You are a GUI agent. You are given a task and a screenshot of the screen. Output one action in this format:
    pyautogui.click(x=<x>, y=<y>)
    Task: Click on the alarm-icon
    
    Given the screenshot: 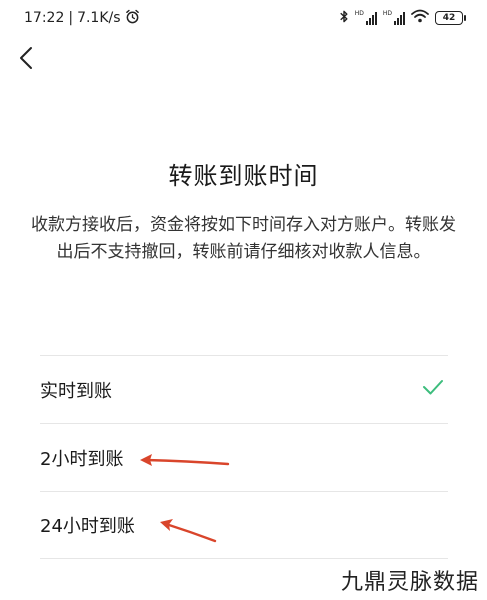 What is the action you would take?
    pyautogui.click(x=132, y=18)
    